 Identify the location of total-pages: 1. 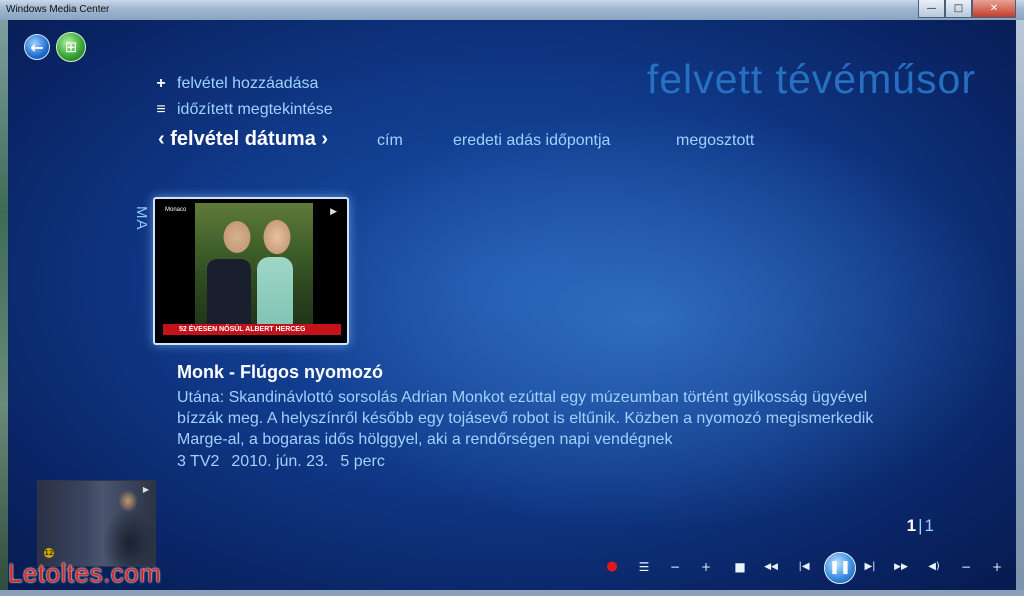
(929, 525).